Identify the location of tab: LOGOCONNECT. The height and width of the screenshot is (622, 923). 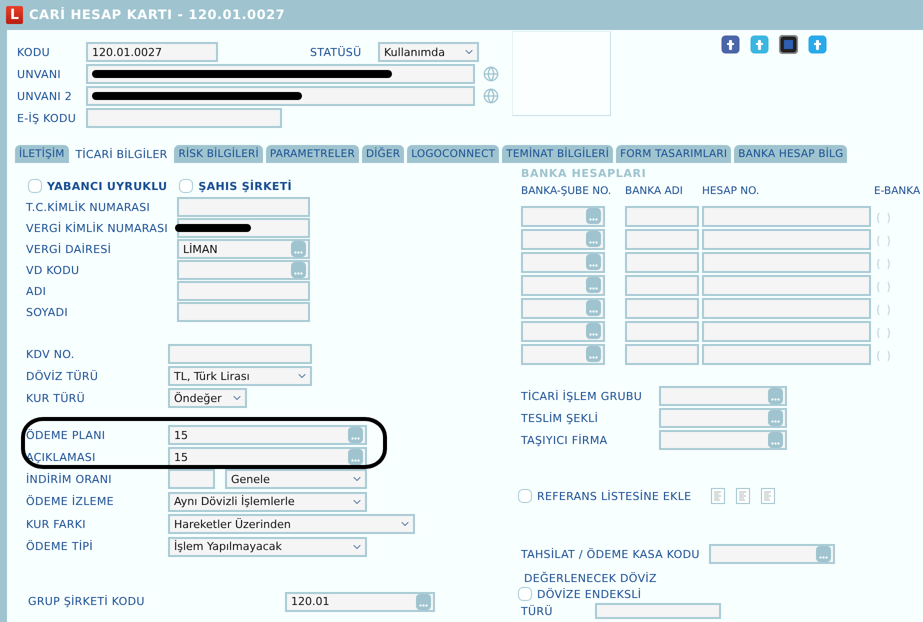
(453, 154).